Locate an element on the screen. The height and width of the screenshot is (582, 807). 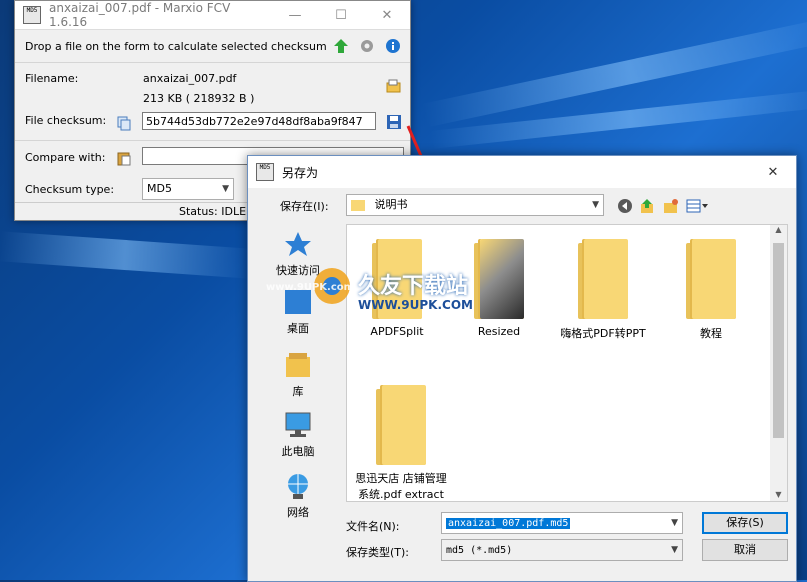
filetype-label: 保存类型(T): is located at coordinates (378, 552).